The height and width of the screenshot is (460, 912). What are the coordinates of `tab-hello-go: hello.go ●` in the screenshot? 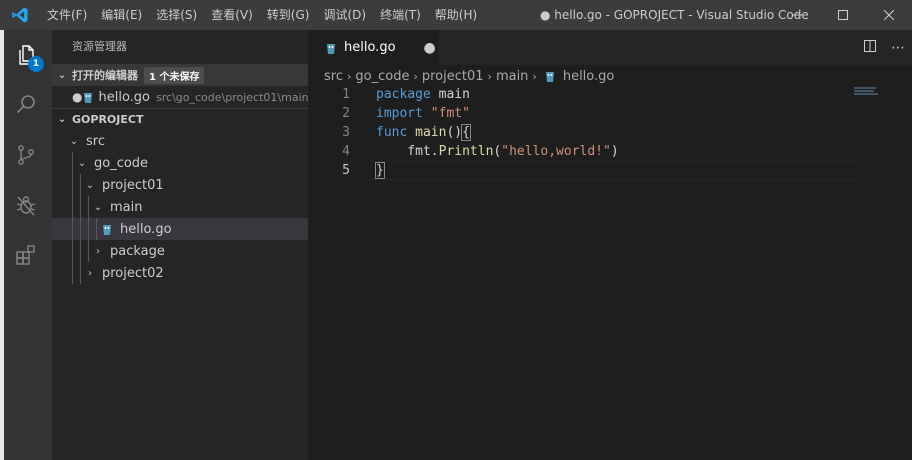 It's located at (373, 47).